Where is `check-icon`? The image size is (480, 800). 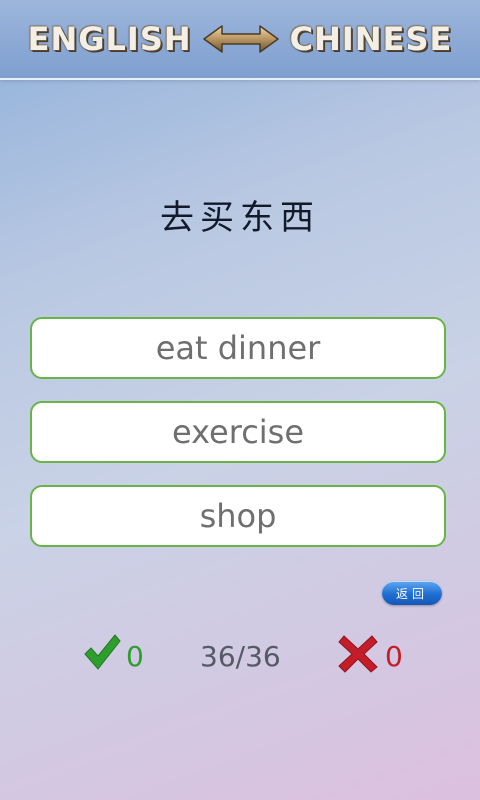
check-icon is located at coordinates (102, 652).